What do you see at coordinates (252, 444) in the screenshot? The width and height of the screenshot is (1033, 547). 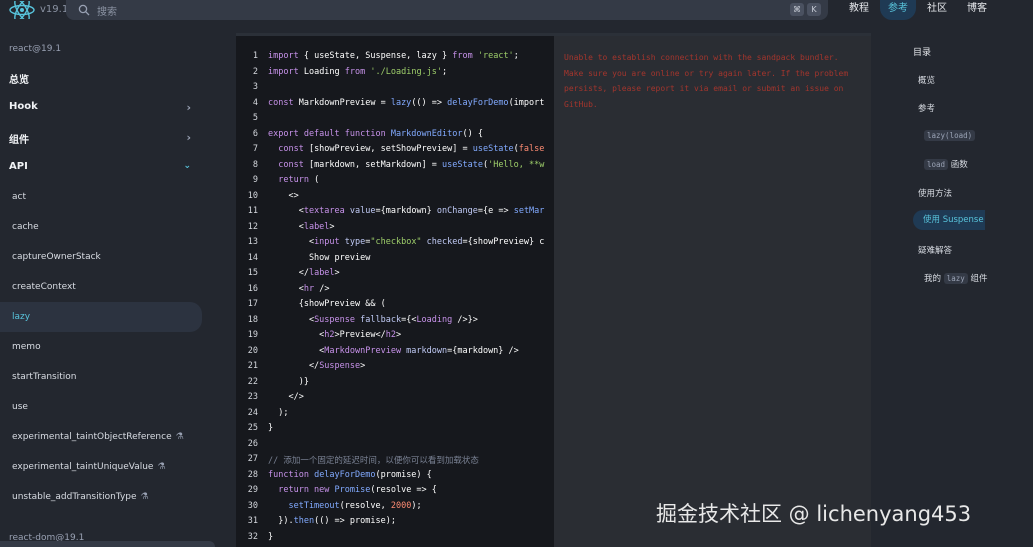 I see `code-line: 26` at bounding box center [252, 444].